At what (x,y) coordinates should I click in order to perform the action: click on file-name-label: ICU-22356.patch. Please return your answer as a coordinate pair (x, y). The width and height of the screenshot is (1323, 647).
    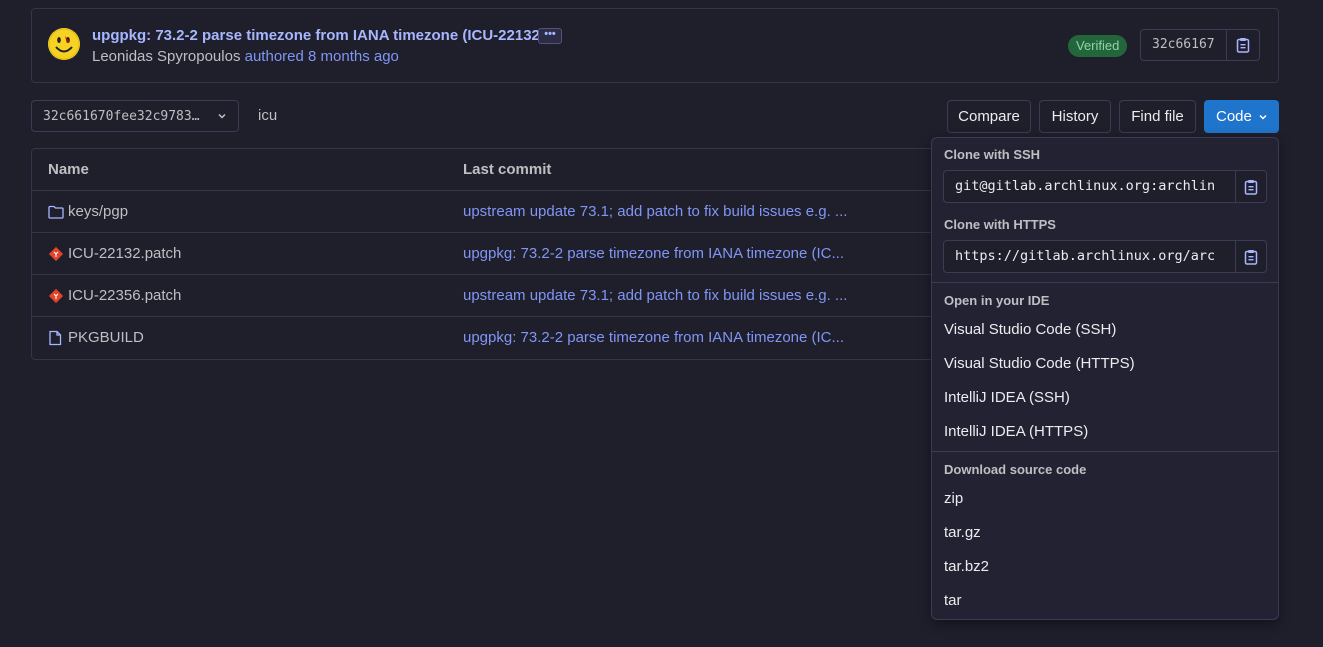
    Looking at the image, I should click on (125, 295).